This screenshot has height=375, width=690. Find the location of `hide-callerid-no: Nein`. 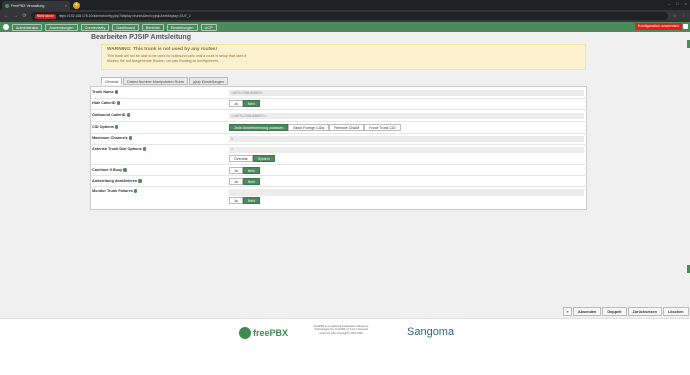

hide-callerid-no: Nein is located at coordinates (251, 103).